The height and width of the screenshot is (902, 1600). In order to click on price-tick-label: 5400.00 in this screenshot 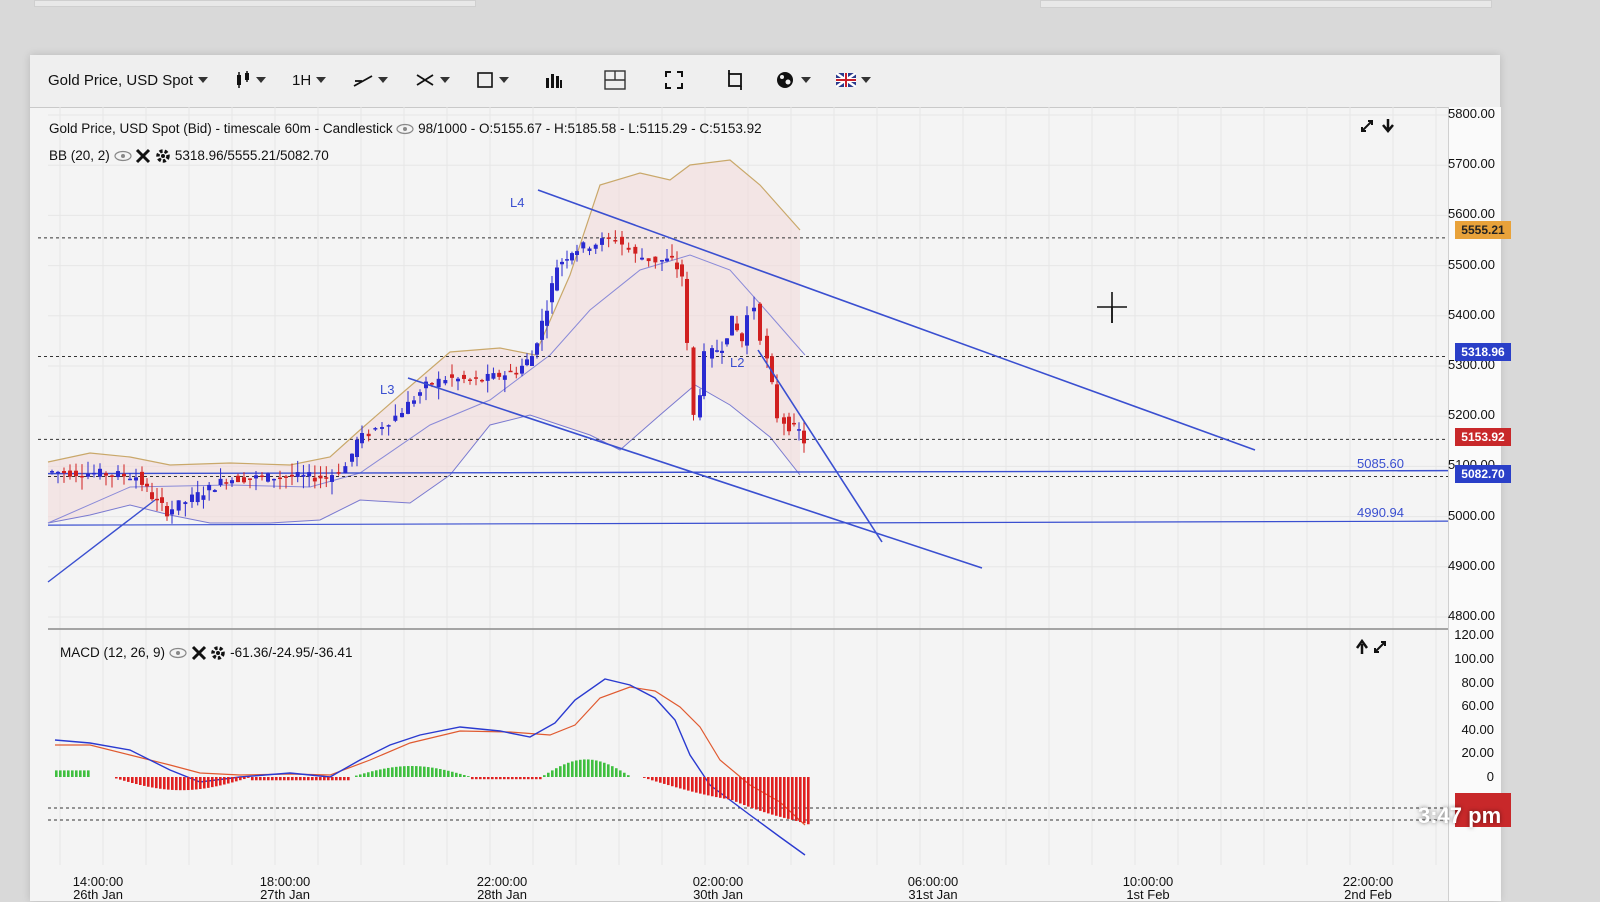, I will do `click(1471, 314)`.